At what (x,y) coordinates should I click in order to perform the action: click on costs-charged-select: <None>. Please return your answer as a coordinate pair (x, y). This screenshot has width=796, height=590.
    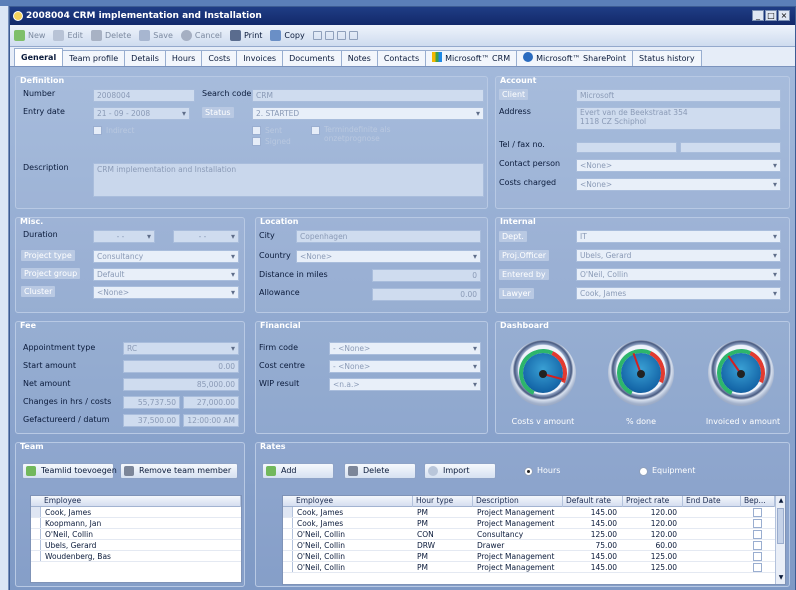
    Looking at the image, I should click on (678, 184).